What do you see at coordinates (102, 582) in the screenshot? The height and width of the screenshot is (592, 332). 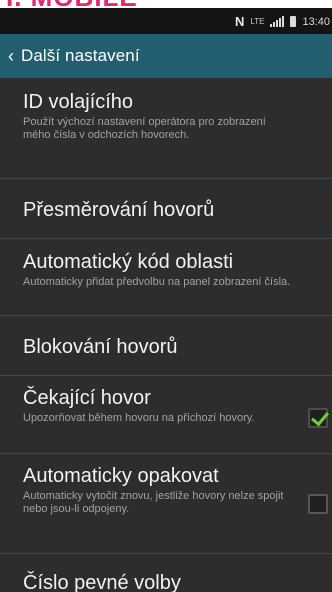 I see `setting-title: Číslo pevné volby` at bounding box center [102, 582].